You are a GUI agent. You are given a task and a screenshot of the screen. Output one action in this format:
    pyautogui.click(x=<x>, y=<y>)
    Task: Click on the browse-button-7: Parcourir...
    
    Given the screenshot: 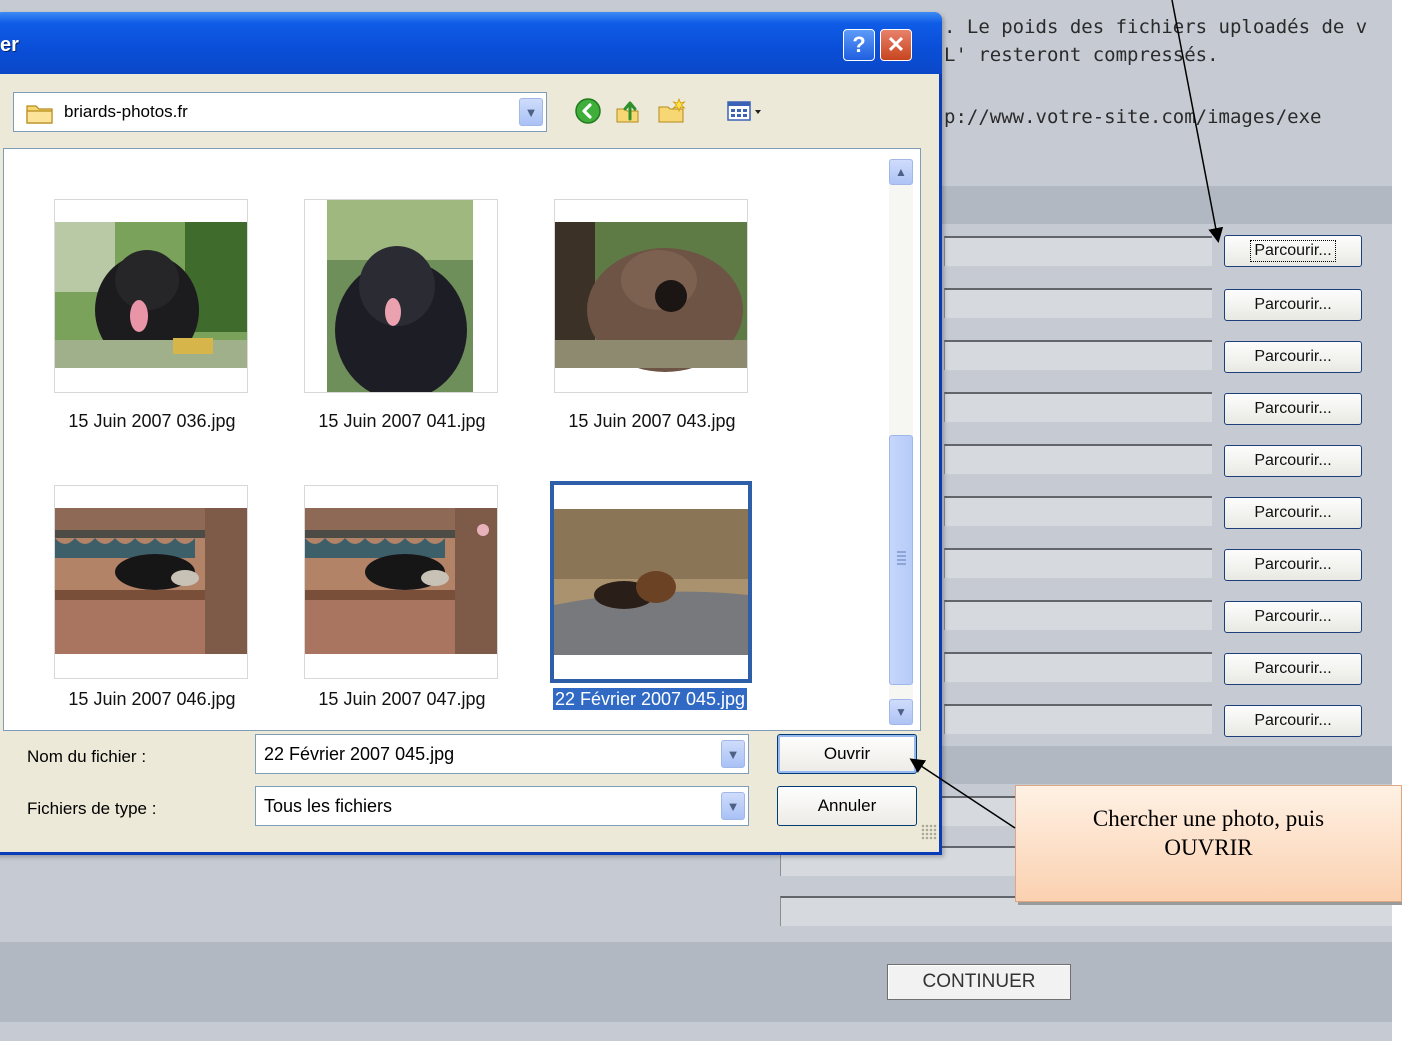 What is the action you would take?
    pyautogui.click(x=1293, y=565)
    